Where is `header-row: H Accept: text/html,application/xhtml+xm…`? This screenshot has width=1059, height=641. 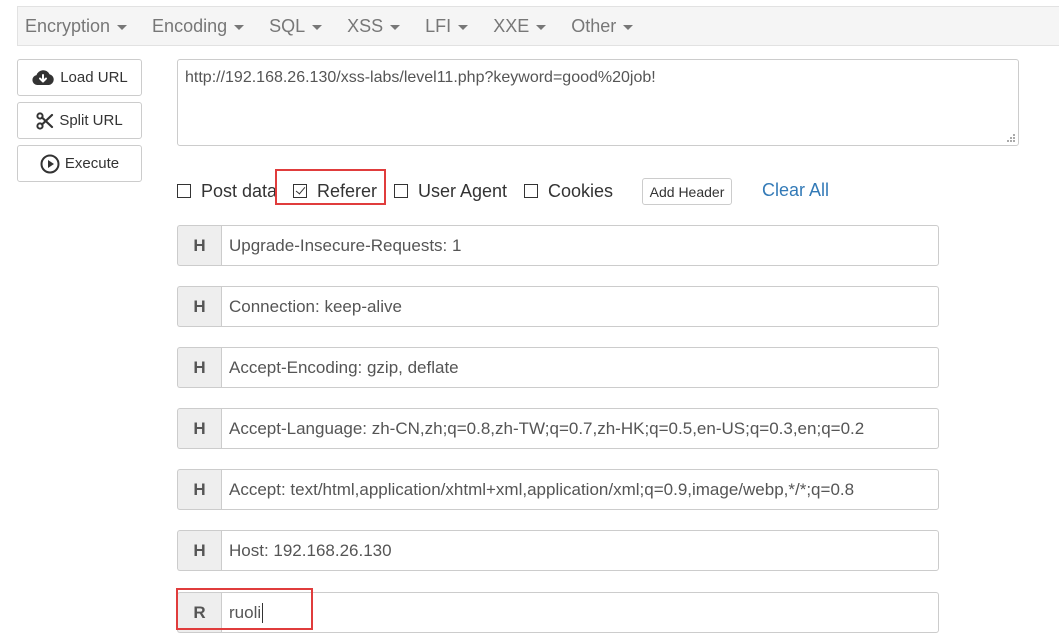
header-row: H Accept: text/html,application/xhtml+xm… is located at coordinates (558, 489).